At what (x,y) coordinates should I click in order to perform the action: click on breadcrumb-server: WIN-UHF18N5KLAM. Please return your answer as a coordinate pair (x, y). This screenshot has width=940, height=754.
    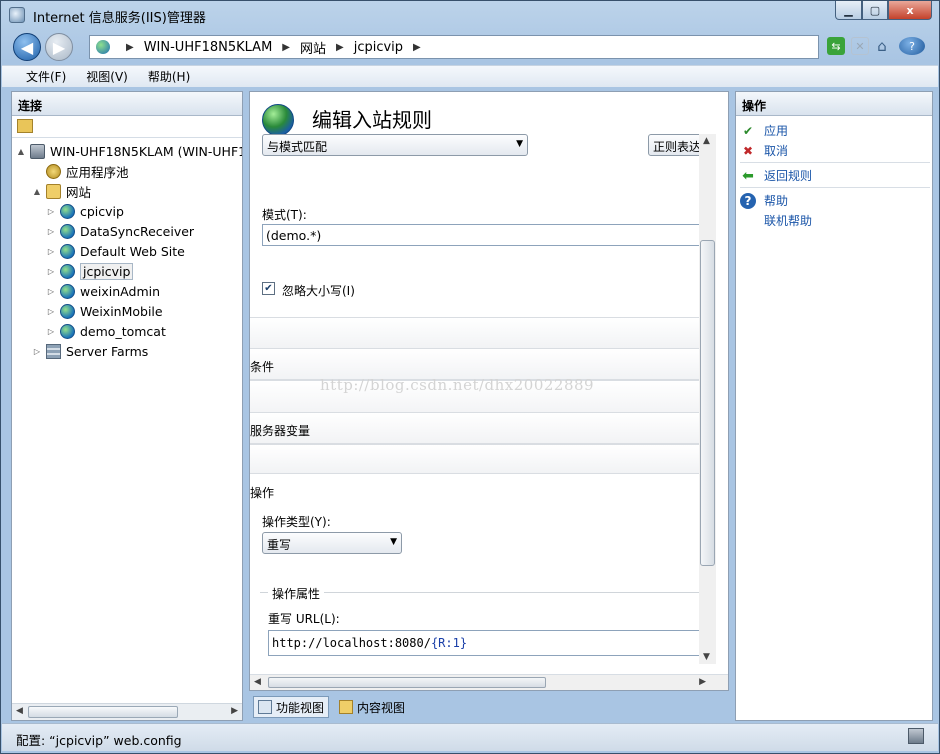
    Looking at the image, I should click on (208, 47).